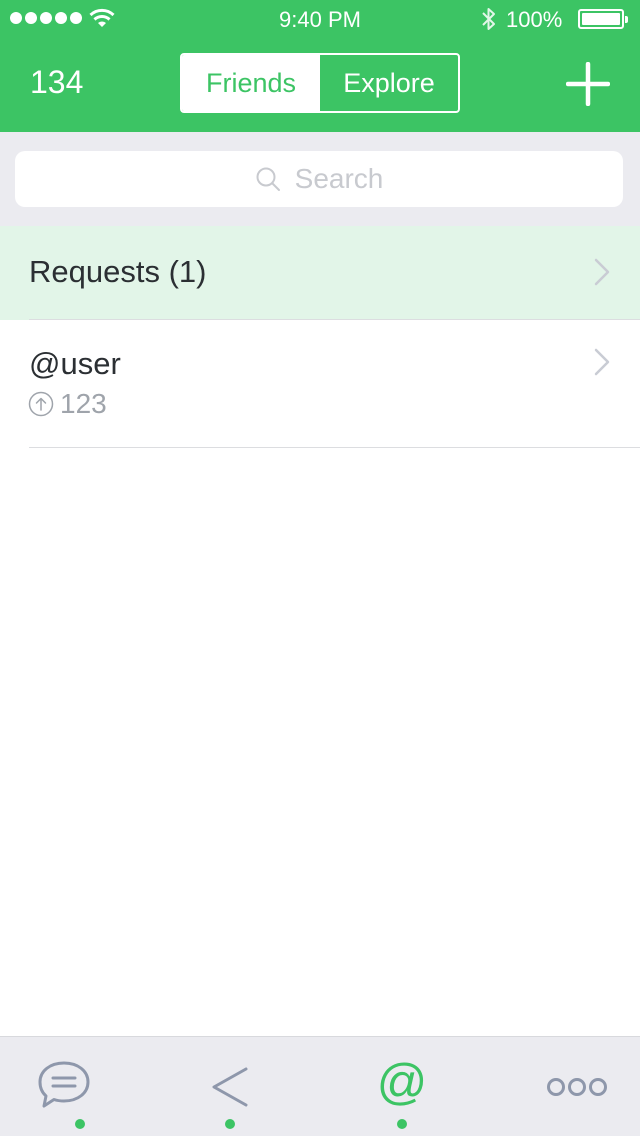  Describe the element at coordinates (64, 1084) in the screenshot. I see `chat-bubble-icon` at that location.